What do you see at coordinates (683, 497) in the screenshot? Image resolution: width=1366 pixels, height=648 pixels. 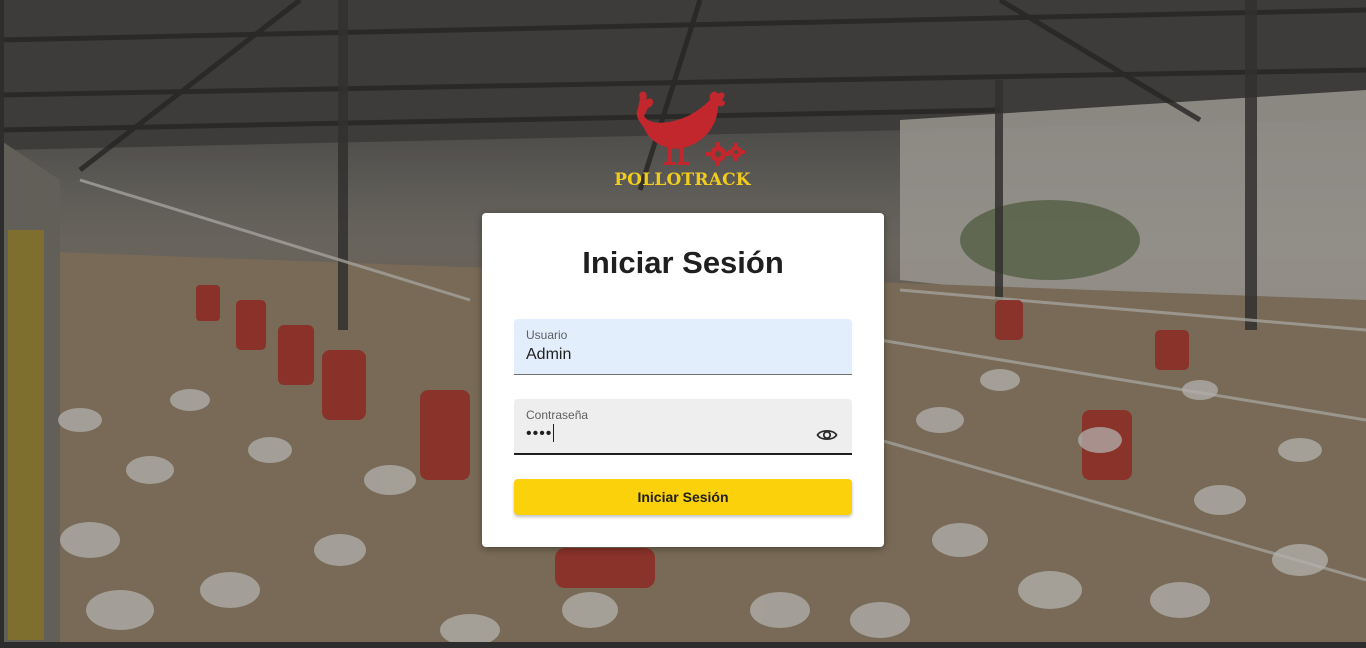 I see `login-button: Iniciar Sesión` at bounding box center [683, 497].